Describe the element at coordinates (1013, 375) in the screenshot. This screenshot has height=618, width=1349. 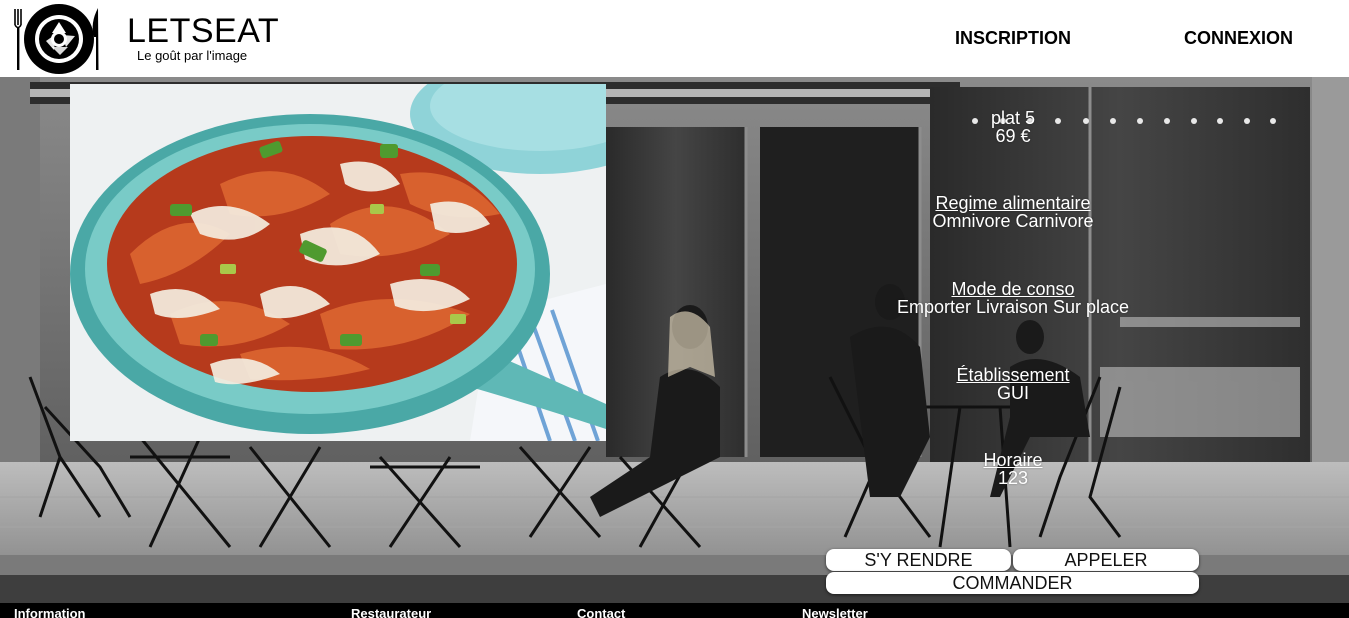
I see `etablissement-title: Établissement` at that location.